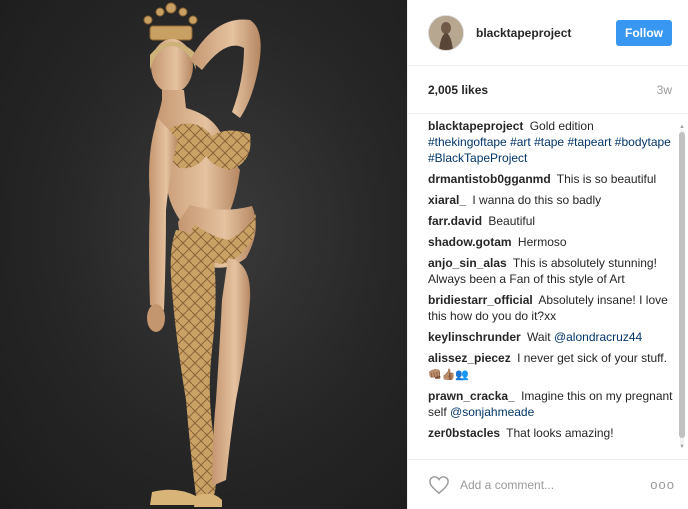  I want to click on scrollbar-thumb, so click(682, 285).